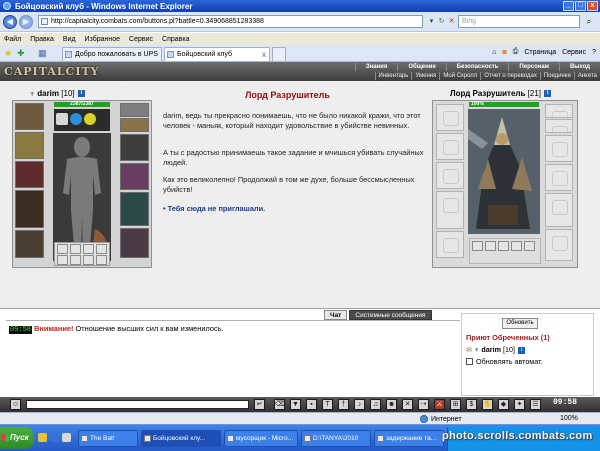 The image size is (600, 451). Describe the element at coordinates (134, 125) in the screenshot. I see `amulet-slot` at that location.